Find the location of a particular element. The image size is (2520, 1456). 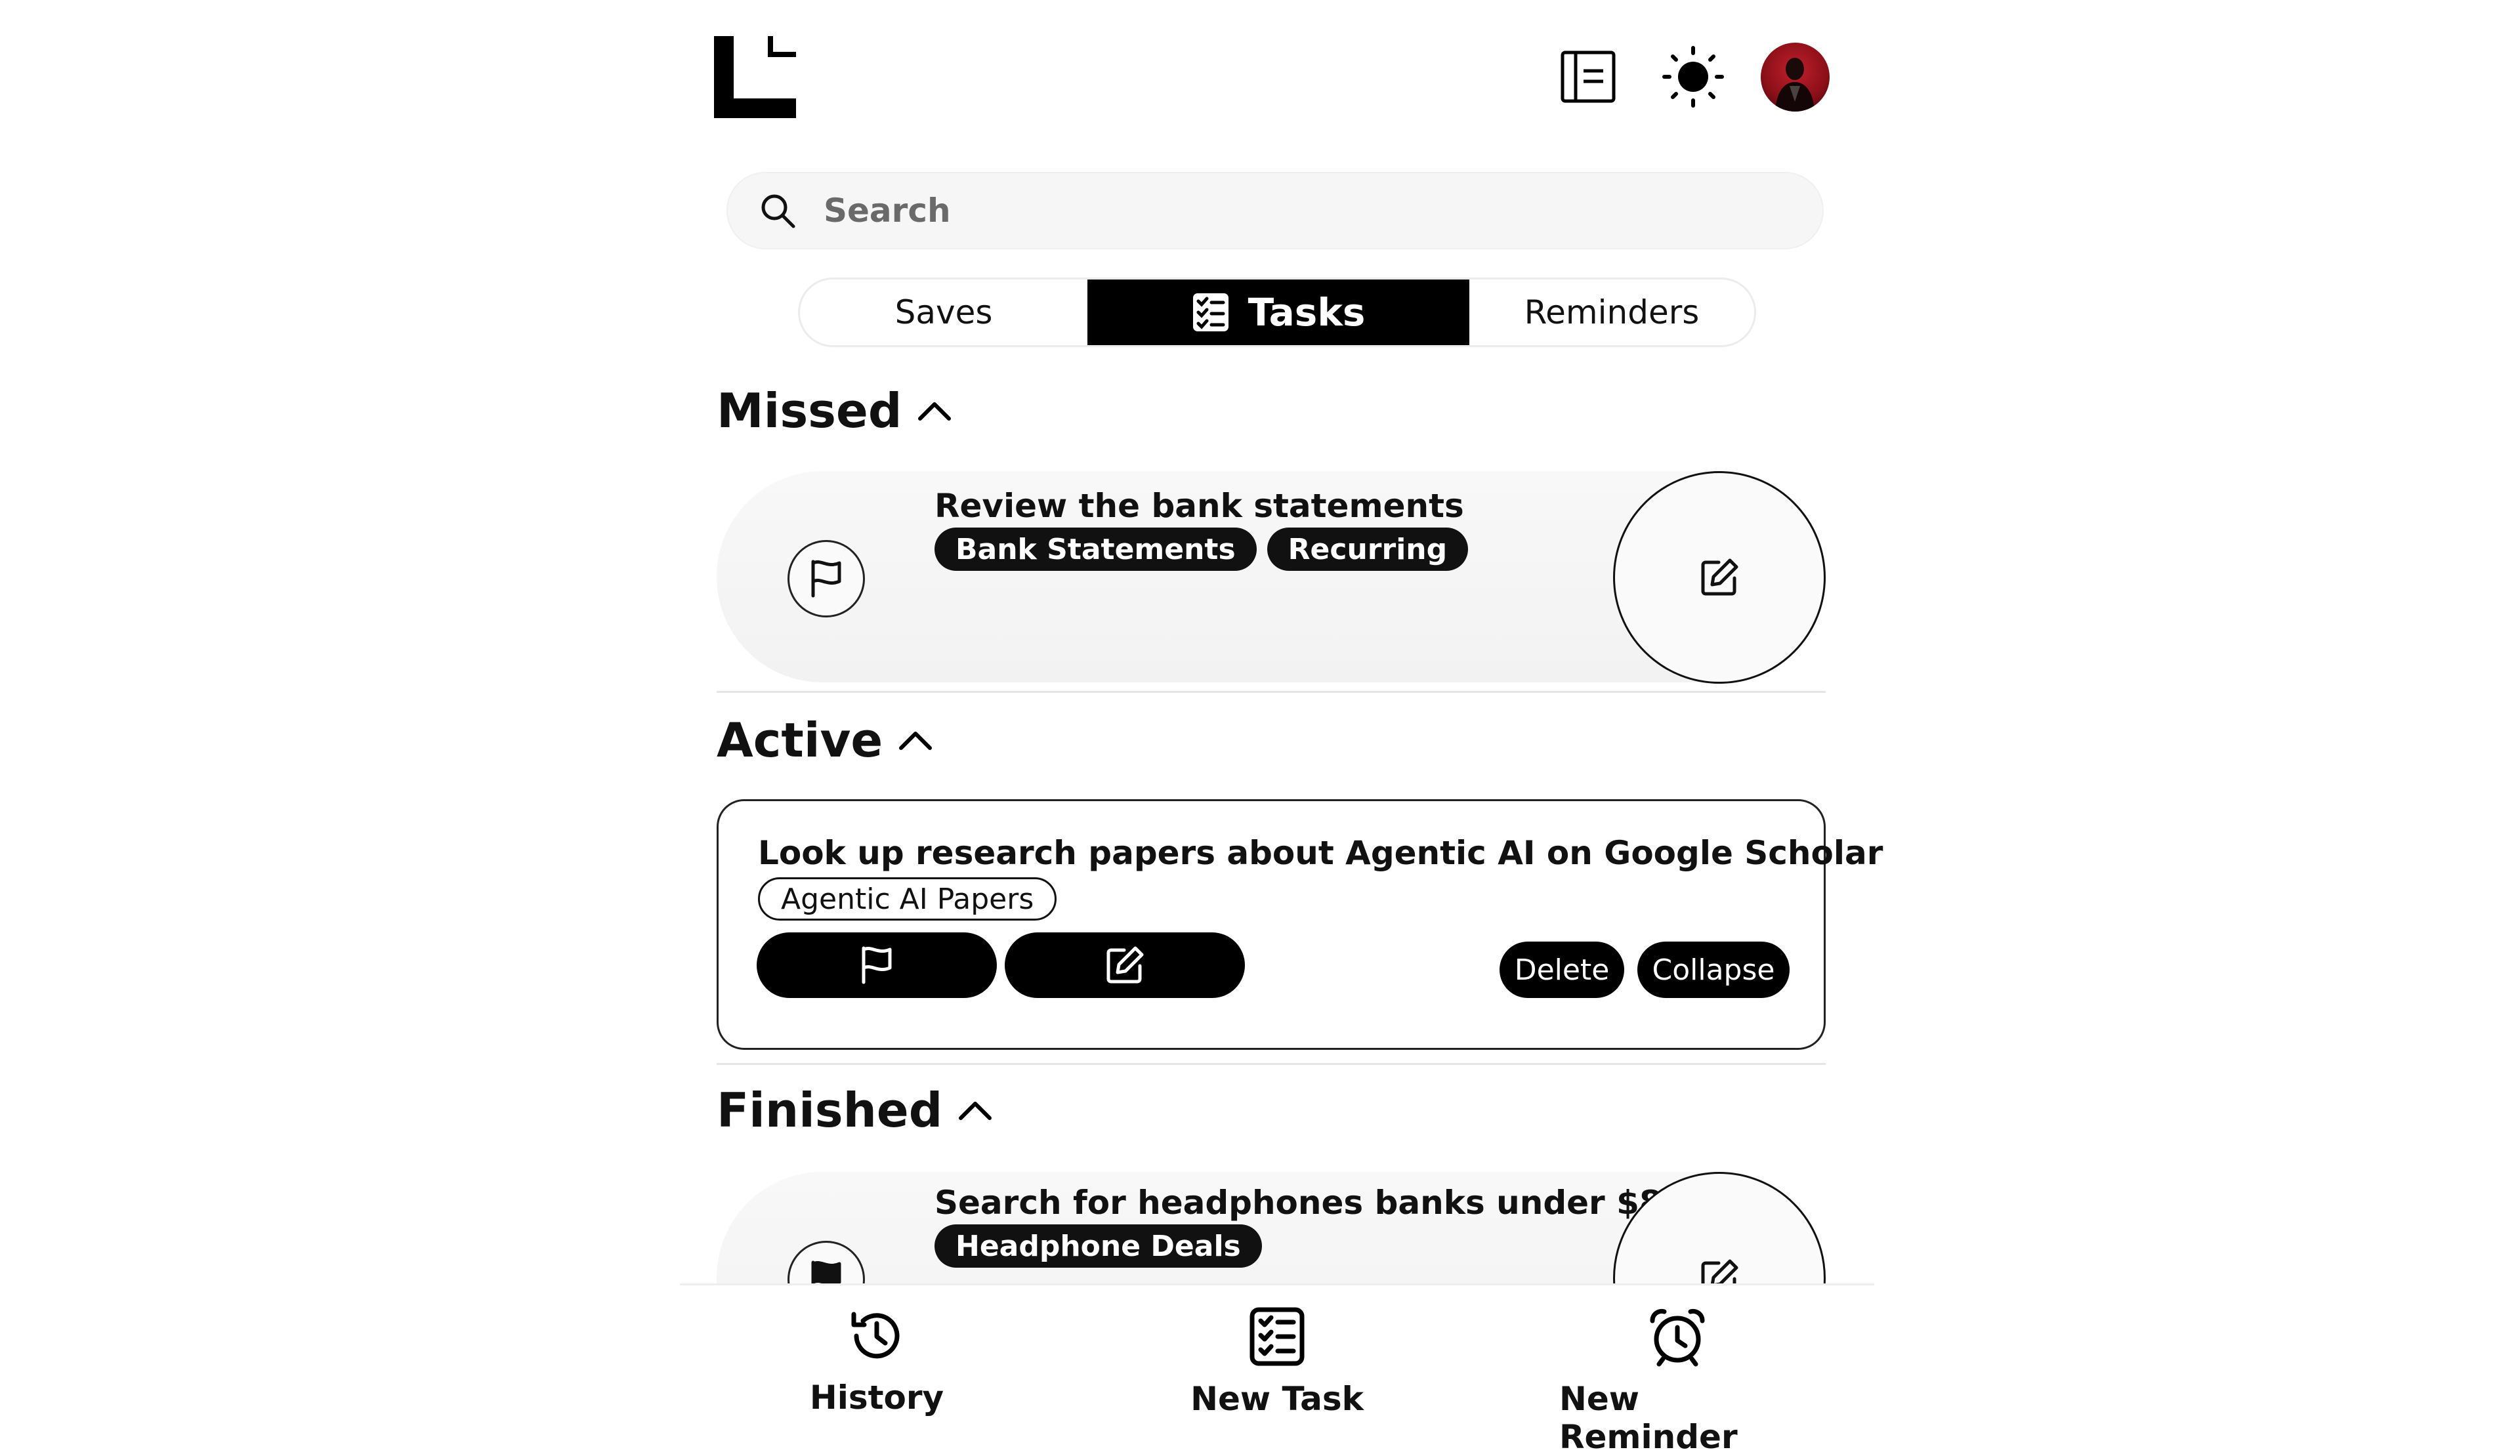

tag-chip: Bank Statements is located at coordinates (1095, 549).